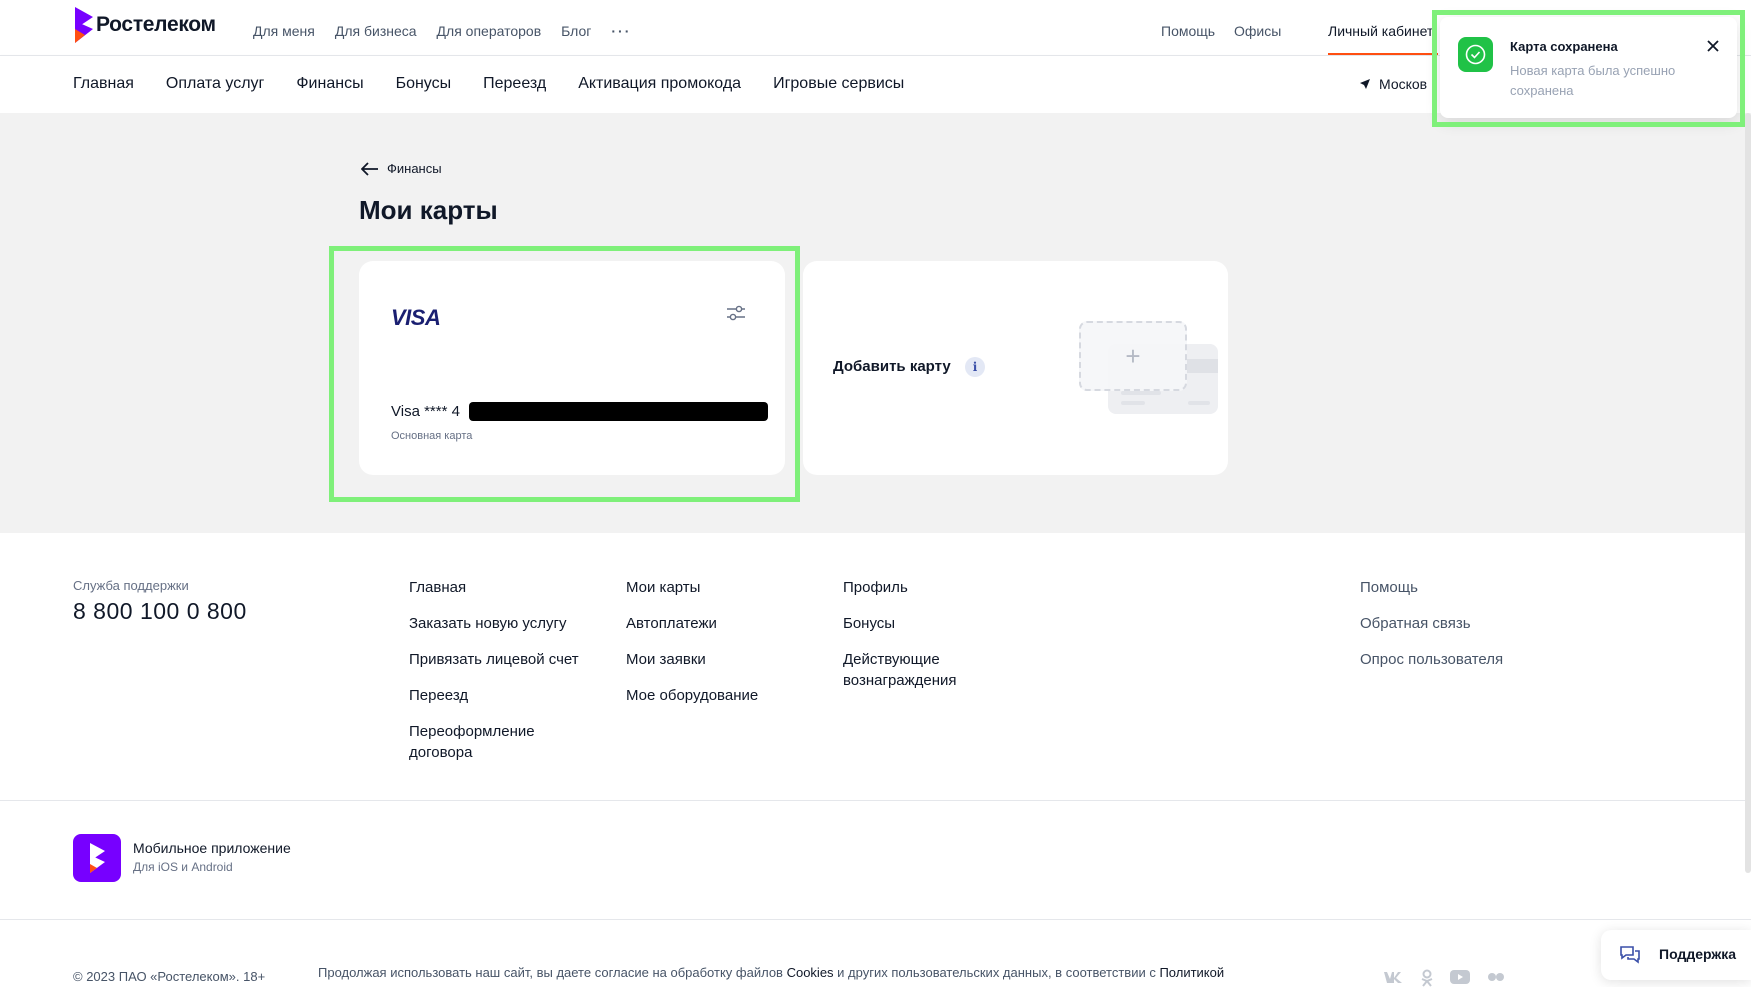 The height and width of the screenshot is (987, 1751). Describe the element at coordinates (509, 695) in the screenshot. I see `footer-link-moving: Переезд` at that location.